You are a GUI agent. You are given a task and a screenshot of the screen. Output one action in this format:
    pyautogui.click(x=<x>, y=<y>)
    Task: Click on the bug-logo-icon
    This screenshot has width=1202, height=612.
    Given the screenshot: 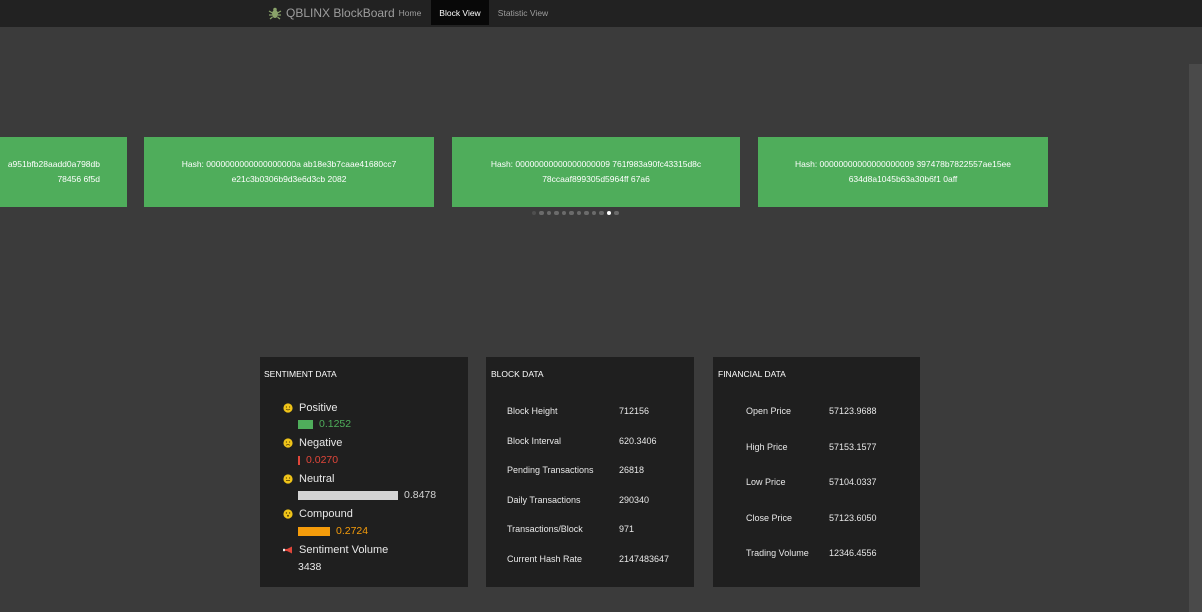 What is the action you would take?
    pyautogui.click(x=275, y=13)
    